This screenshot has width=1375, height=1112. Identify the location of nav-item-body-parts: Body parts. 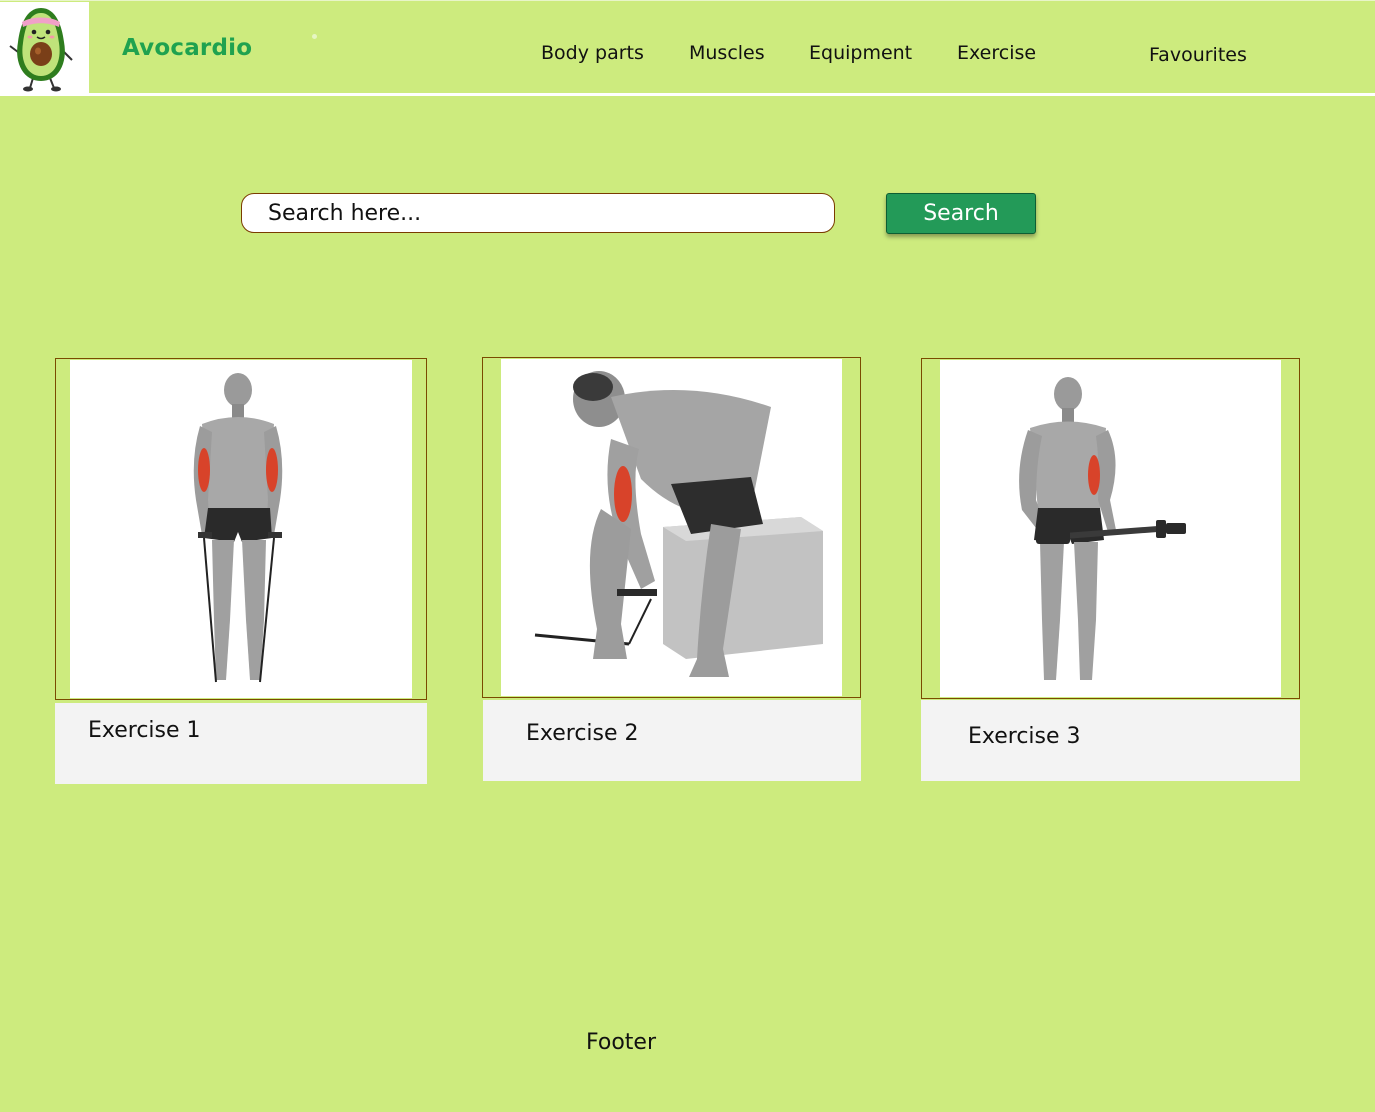
(592, 53).